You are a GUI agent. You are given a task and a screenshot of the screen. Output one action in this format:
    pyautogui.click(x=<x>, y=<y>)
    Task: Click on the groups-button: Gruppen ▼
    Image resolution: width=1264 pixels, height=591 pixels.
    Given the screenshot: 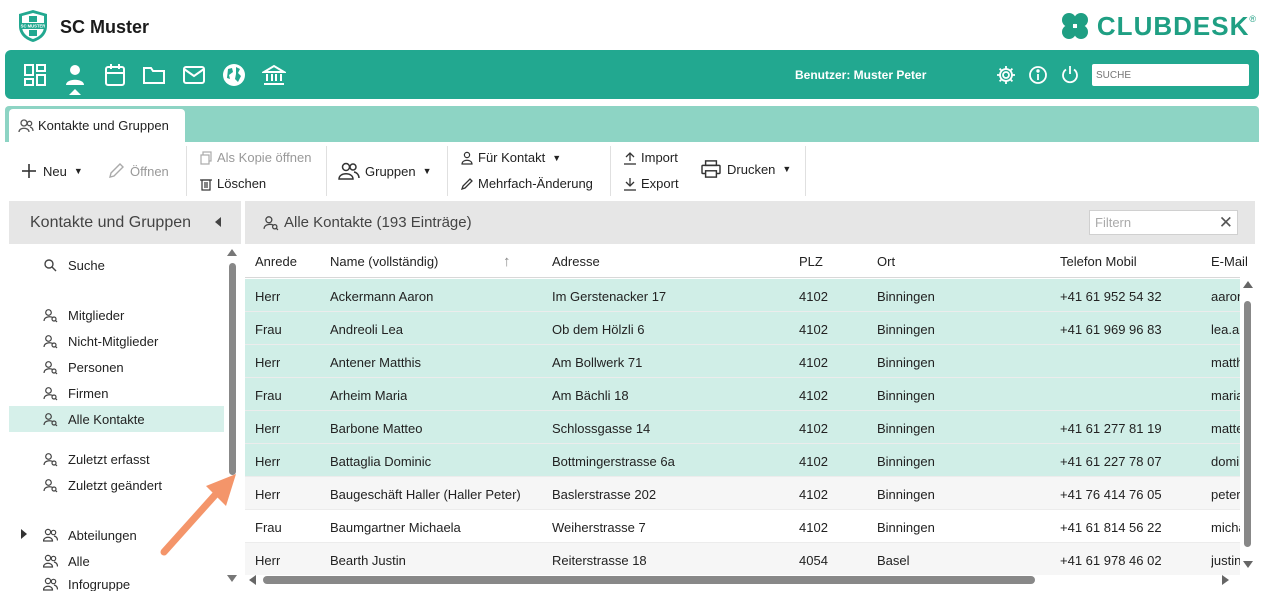 What is the action you would take?
    pyautogui.click(x=385, y=171)
    